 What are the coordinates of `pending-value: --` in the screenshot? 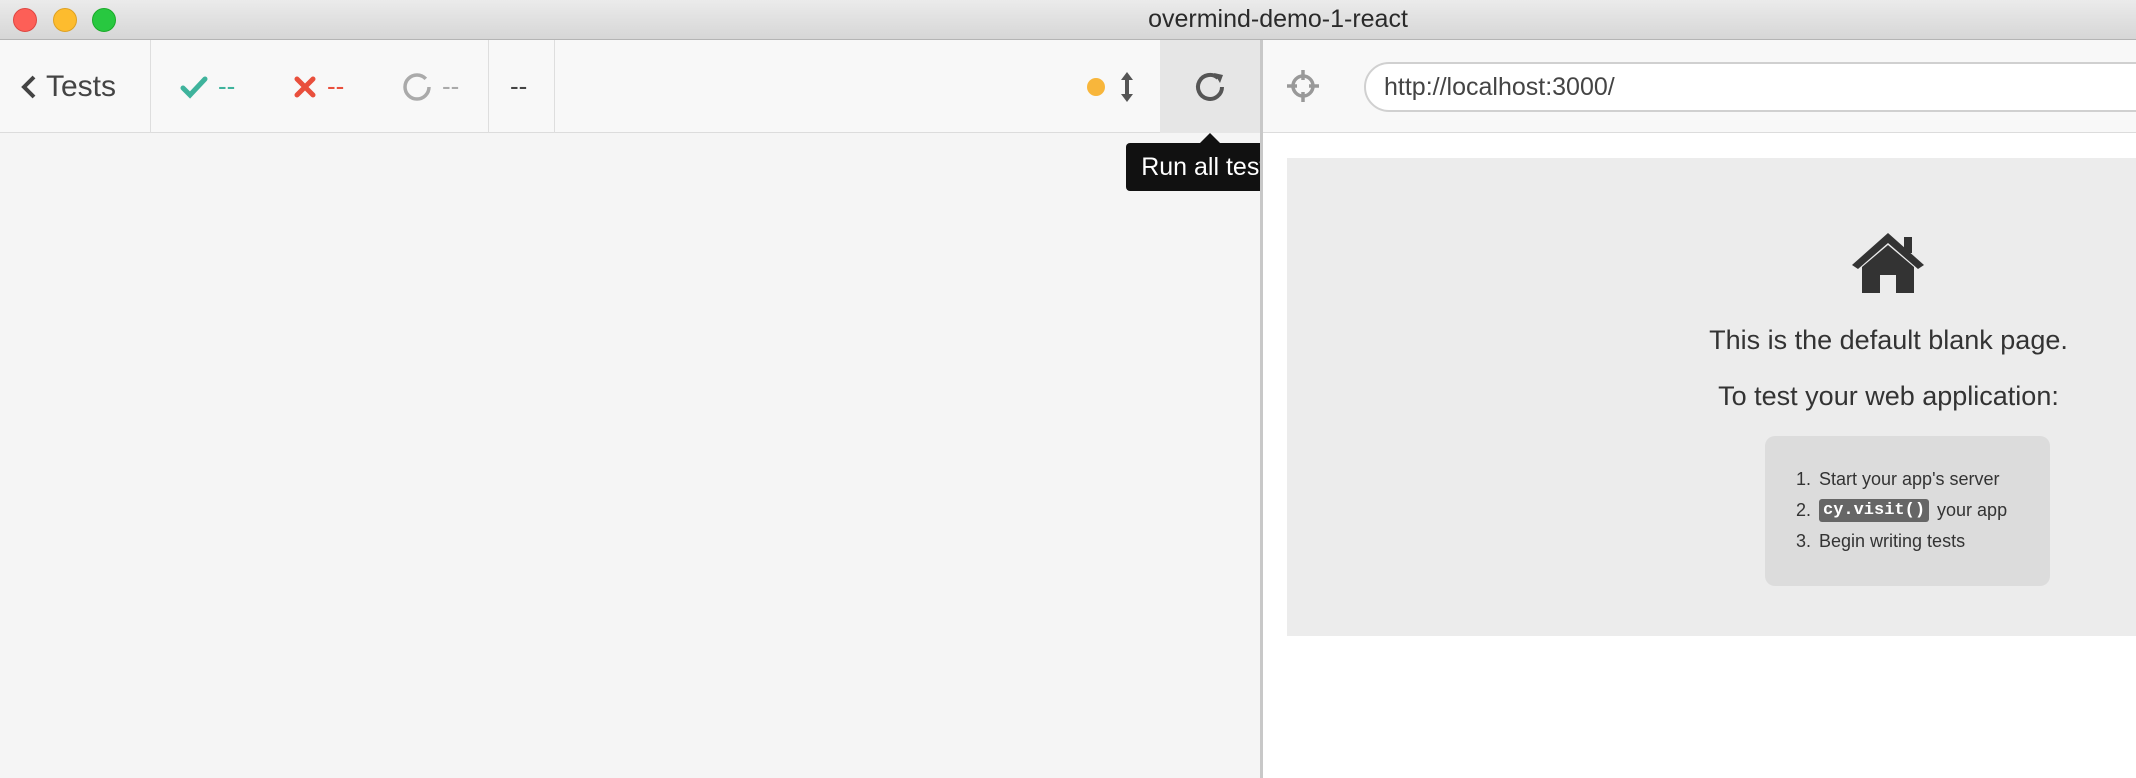 It's located at (451, 86).